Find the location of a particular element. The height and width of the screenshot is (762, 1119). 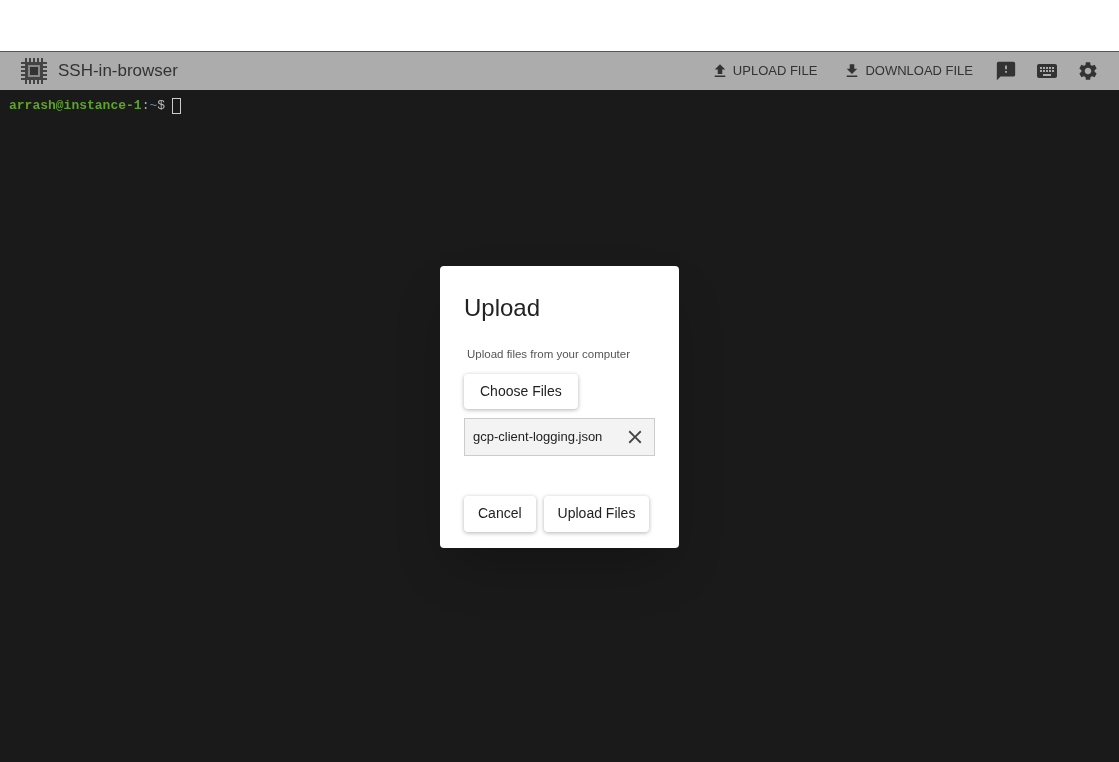

dialog-description: Upload files from your computer is located at coordinates (549, 355).